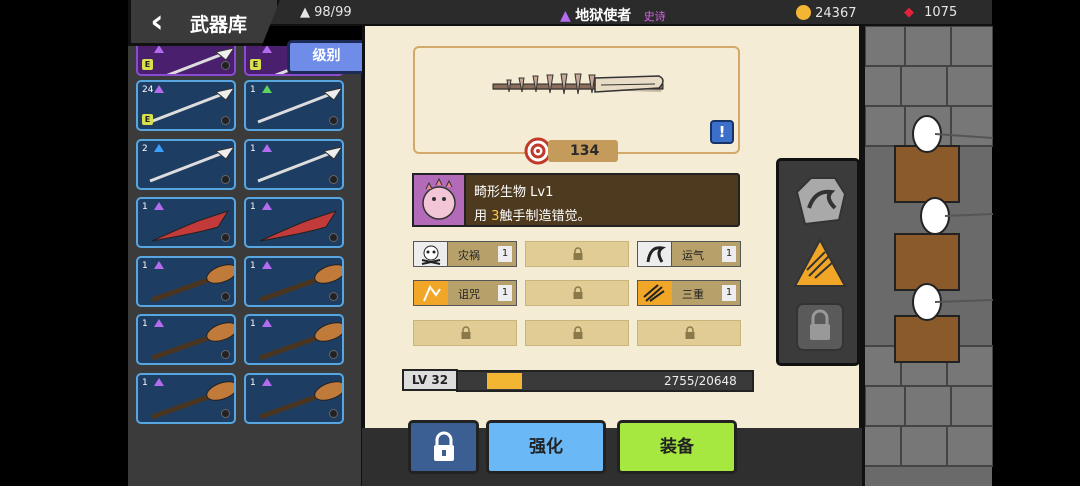  I want to click on skull-icon, so click(431, 254).